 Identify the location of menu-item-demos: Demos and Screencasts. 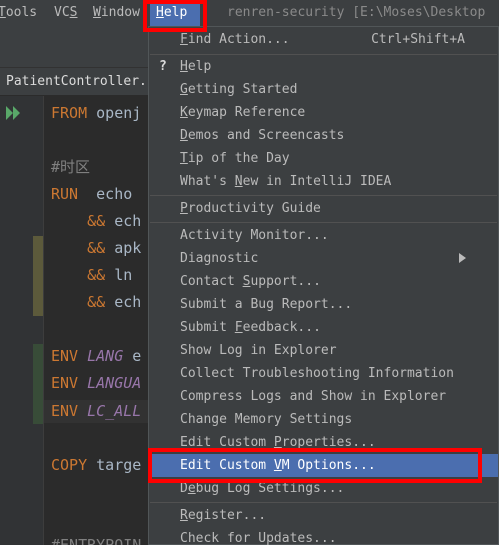
(323, 135).